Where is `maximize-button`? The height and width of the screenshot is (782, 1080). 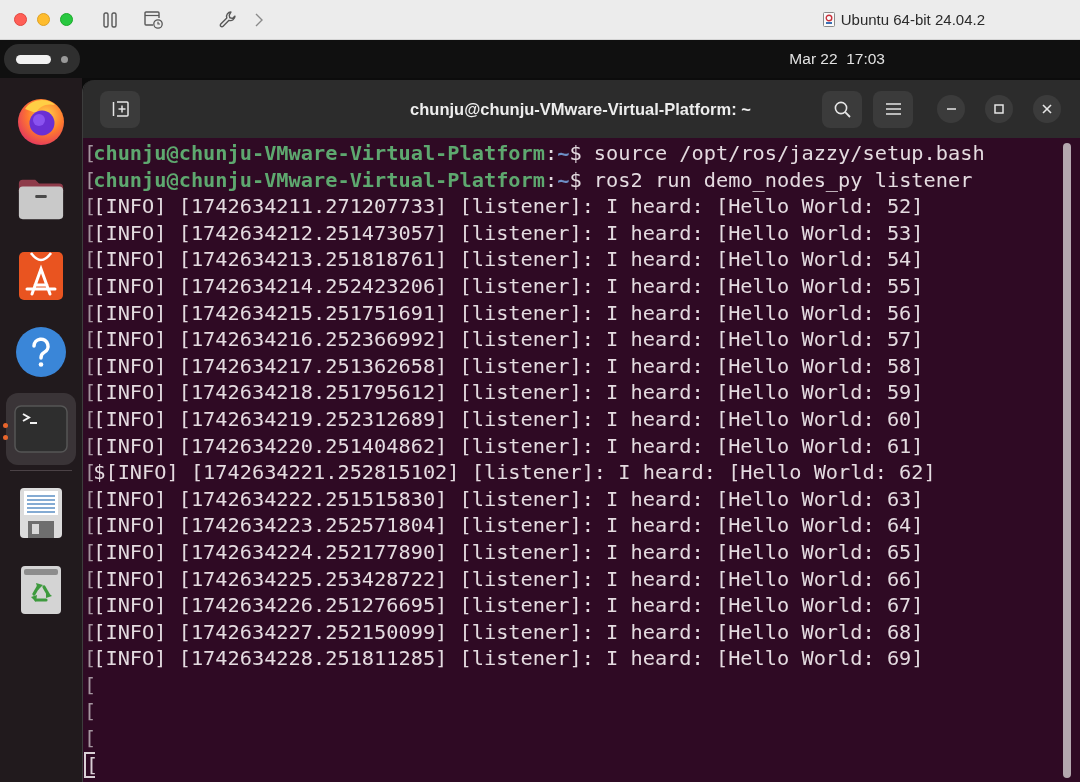
maximize-button is located at coordinates (999, 109).